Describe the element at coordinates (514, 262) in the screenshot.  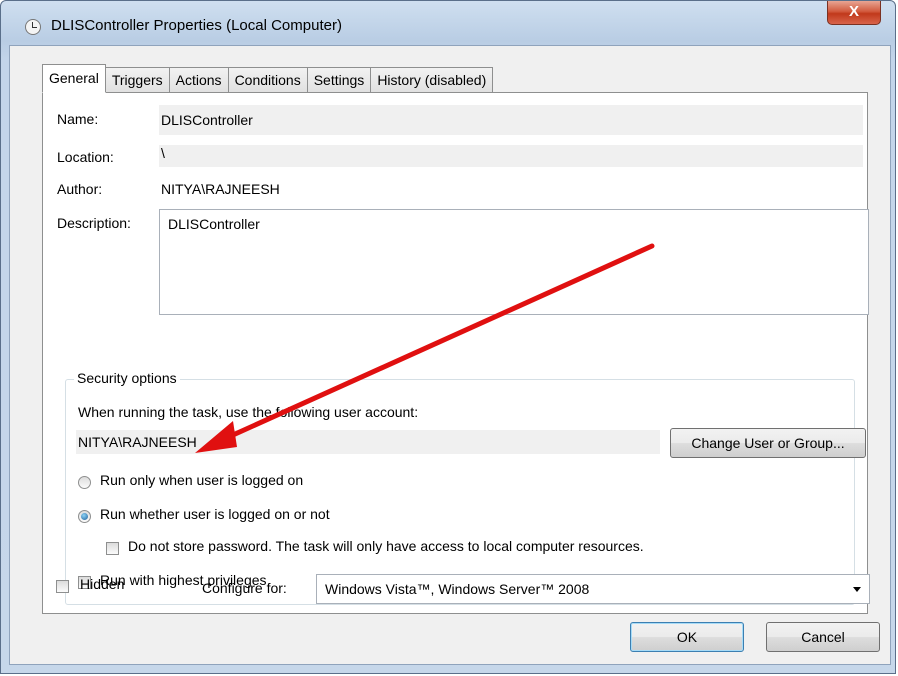
I see `description-textarea: DLISController` at that location.